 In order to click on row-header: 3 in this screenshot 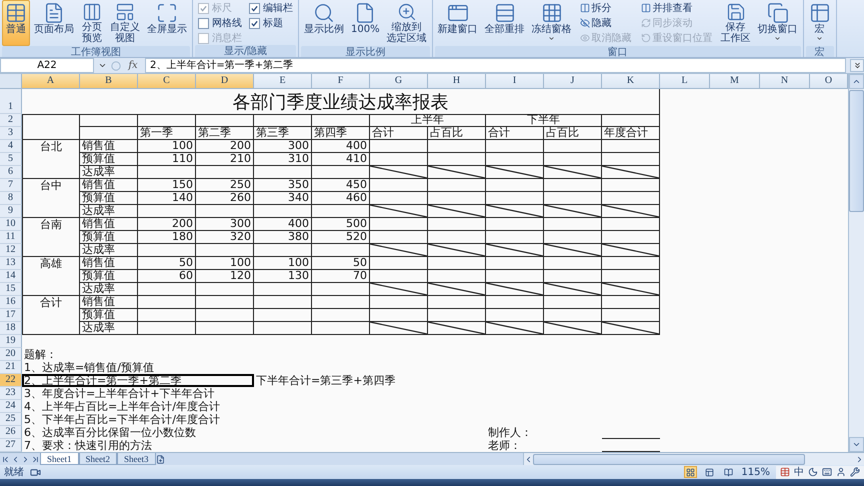, I will do `click(11, 133)`.